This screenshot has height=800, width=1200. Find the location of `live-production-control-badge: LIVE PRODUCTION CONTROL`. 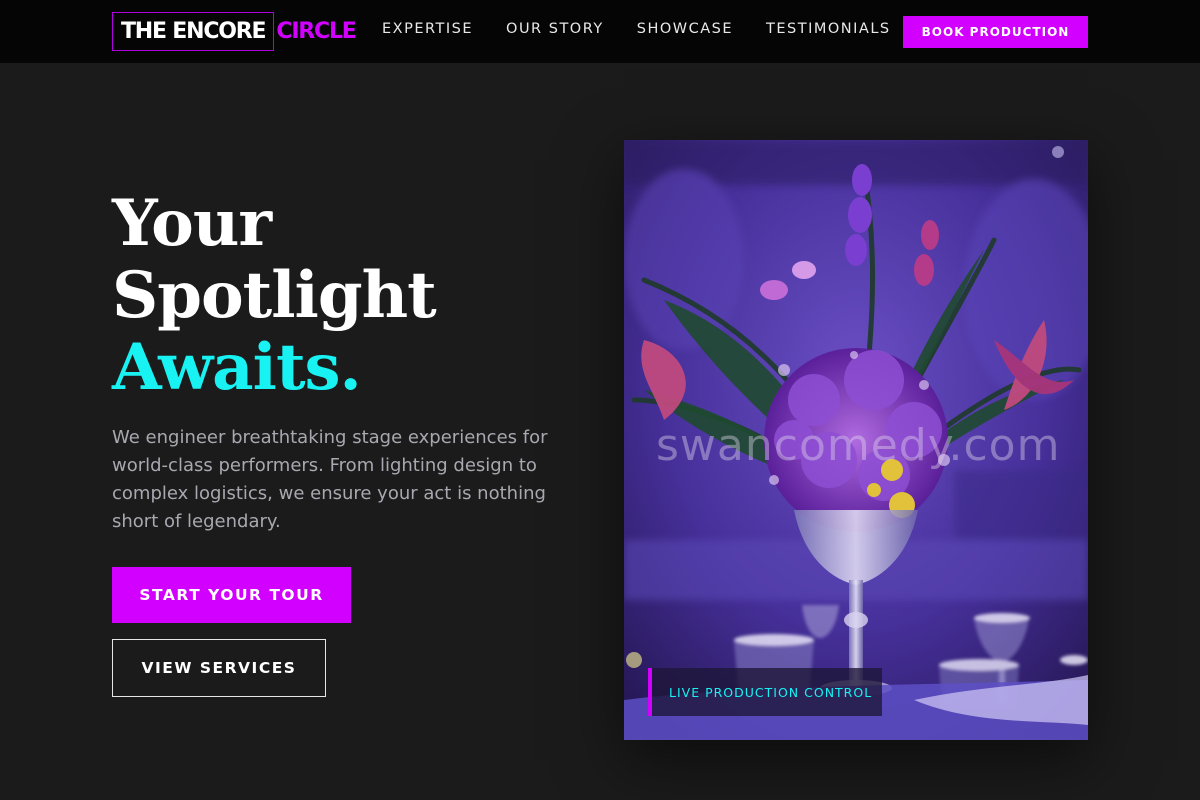

live-production-control-badge: LIVE PRODUCTION CONTROL is located at coordinates (765, 692).